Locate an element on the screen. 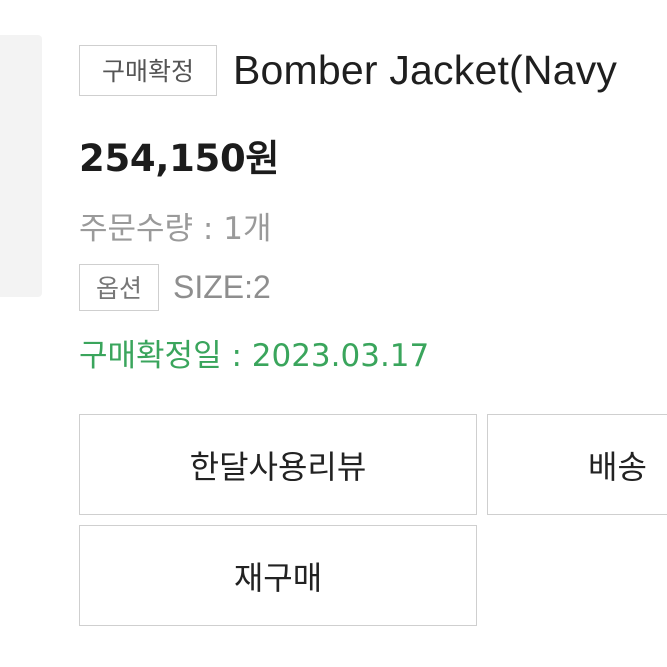 The height and width of the screenshot is (667, 667). rebuy-label: 재구매 is located at coordinates (278, 577).